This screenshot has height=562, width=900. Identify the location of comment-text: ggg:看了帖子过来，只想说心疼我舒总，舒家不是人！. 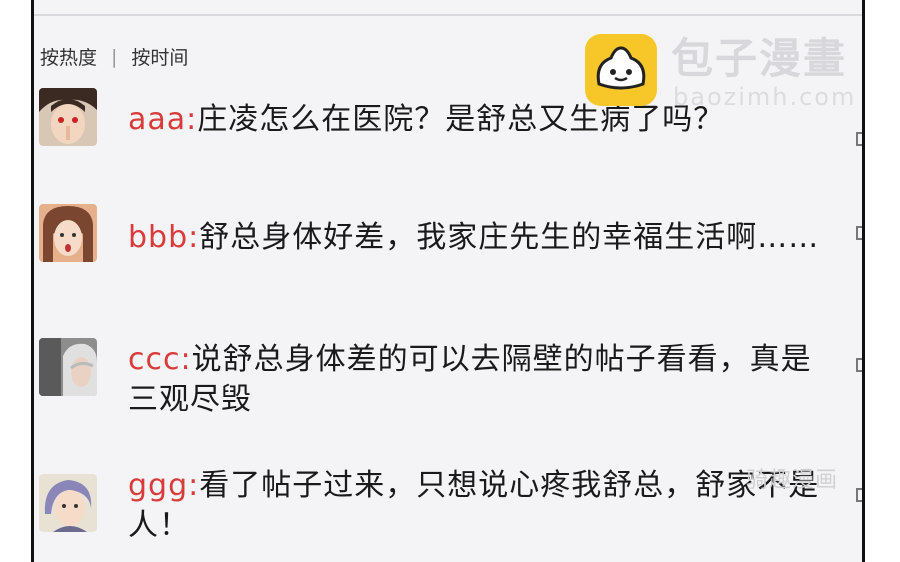
(478, 506).